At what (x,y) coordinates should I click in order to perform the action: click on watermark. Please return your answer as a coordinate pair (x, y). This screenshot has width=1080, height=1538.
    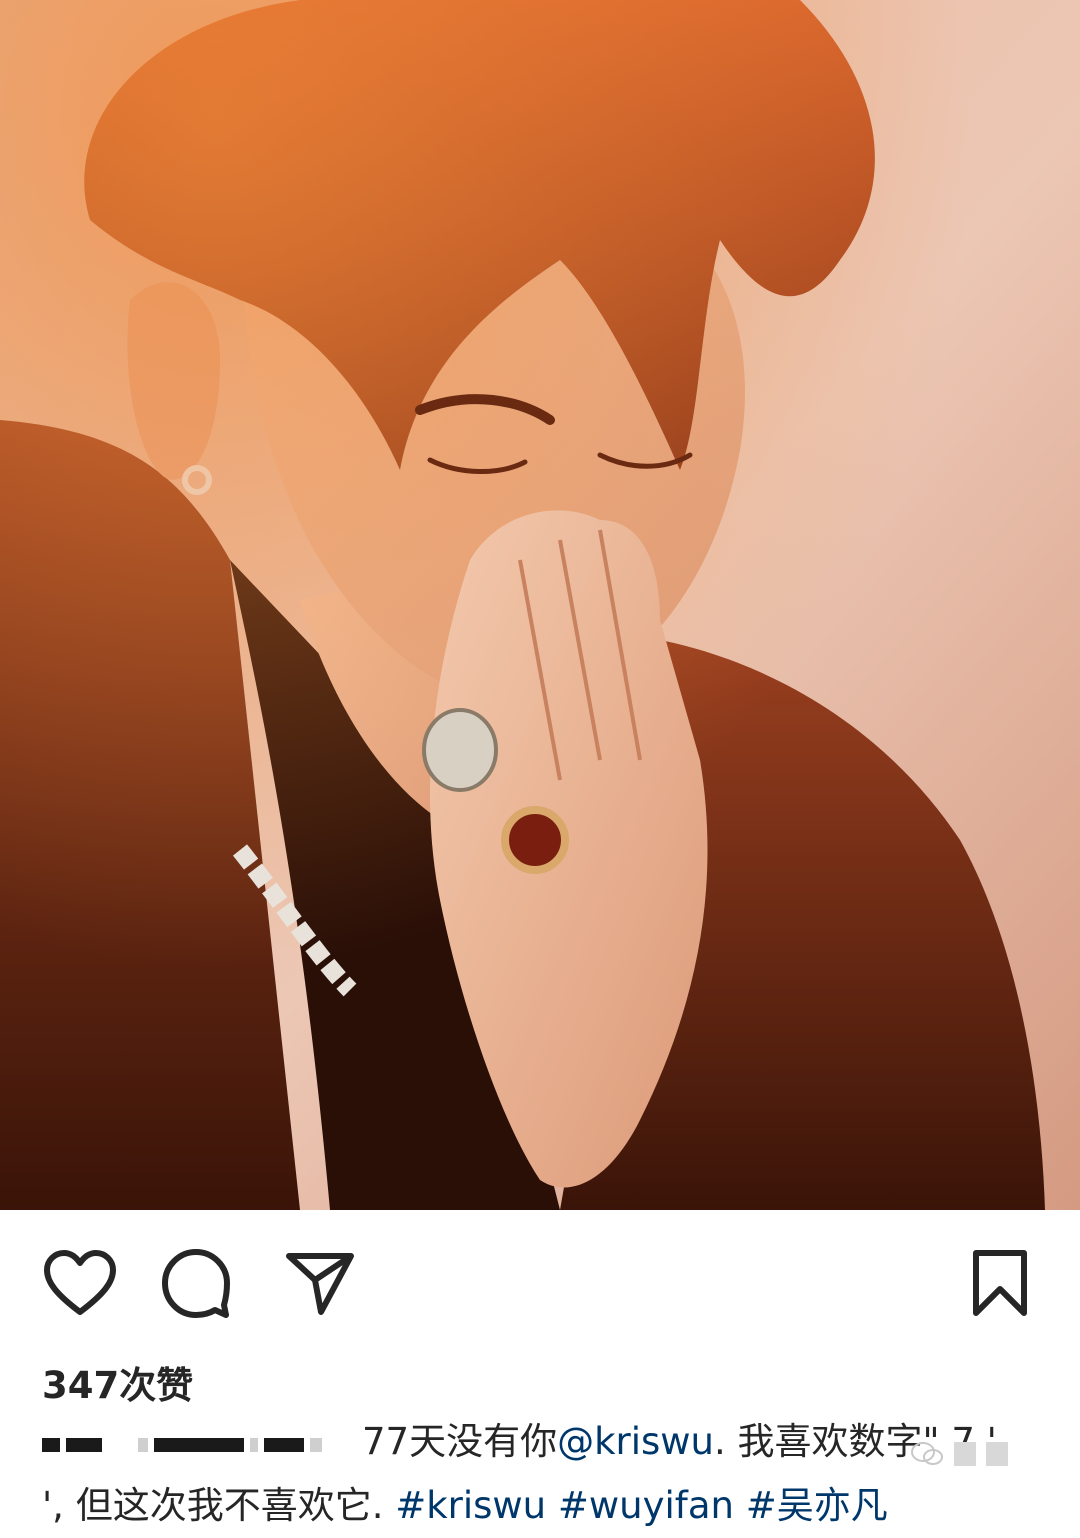
    Looking at the image, I should click on (975, 1454).